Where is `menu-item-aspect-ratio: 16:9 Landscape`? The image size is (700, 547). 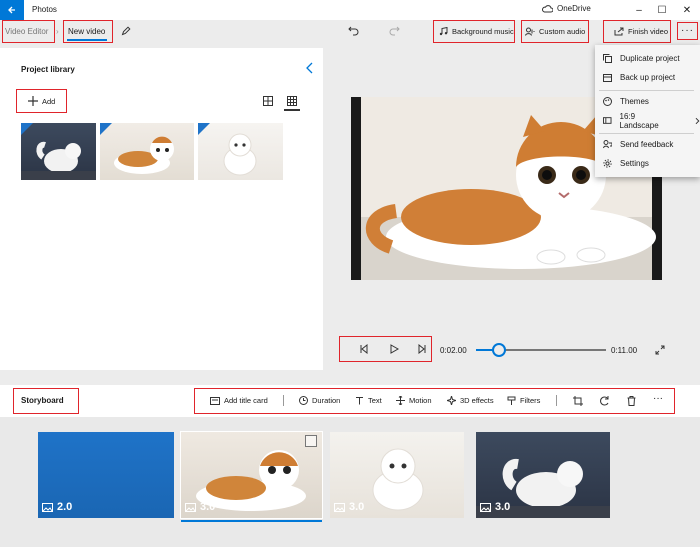 menu-item-aspect-ratio: 16:9 Landscape is located at coordinates (647, 120).